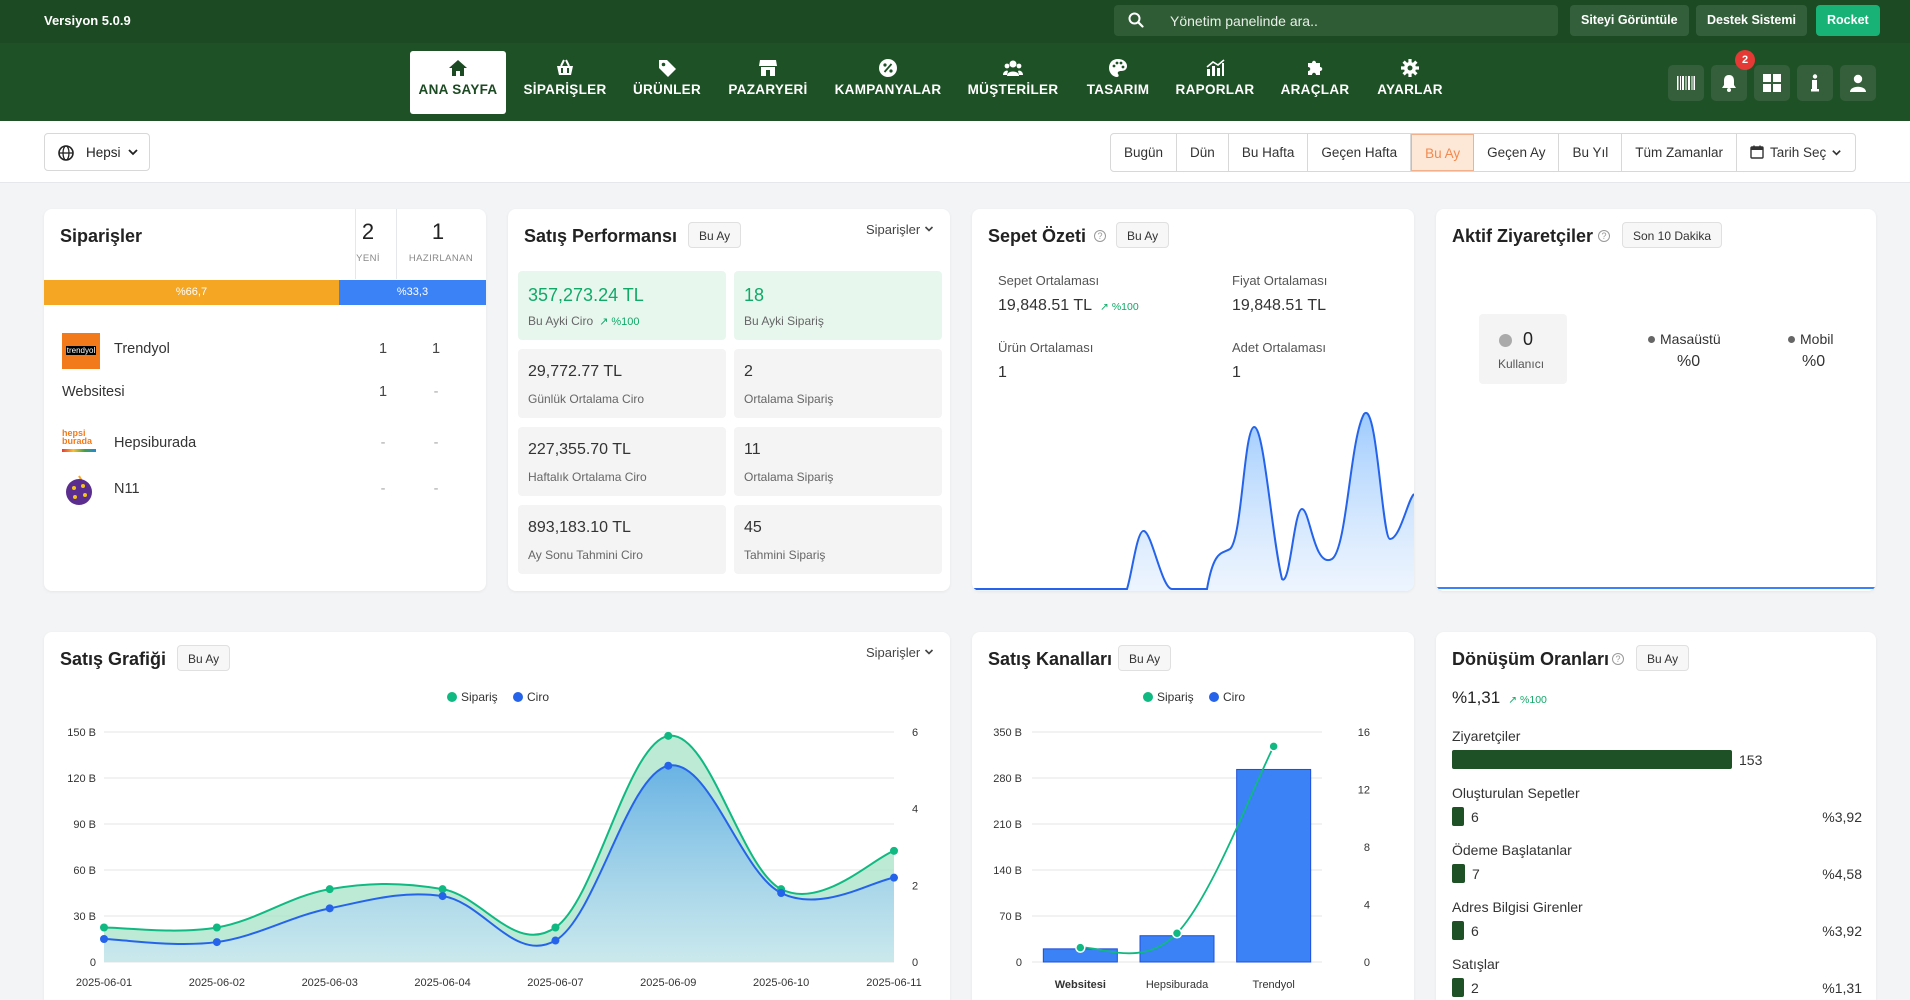  What do you see at coordinates (1315, 89) in the screenshot?
I see `nav-label: ARAÇLAR` at bounding box center [1315, 89].